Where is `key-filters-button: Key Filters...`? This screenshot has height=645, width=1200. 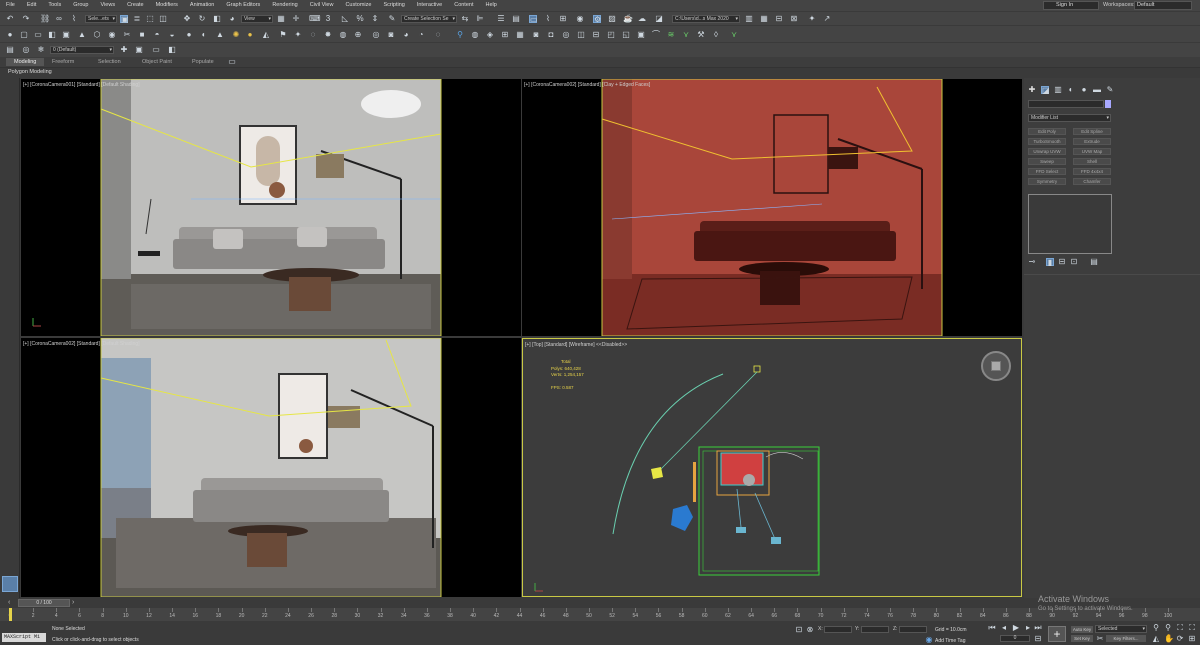
key-filters-button: Key Filters... is located at coordinates (1126, 638).